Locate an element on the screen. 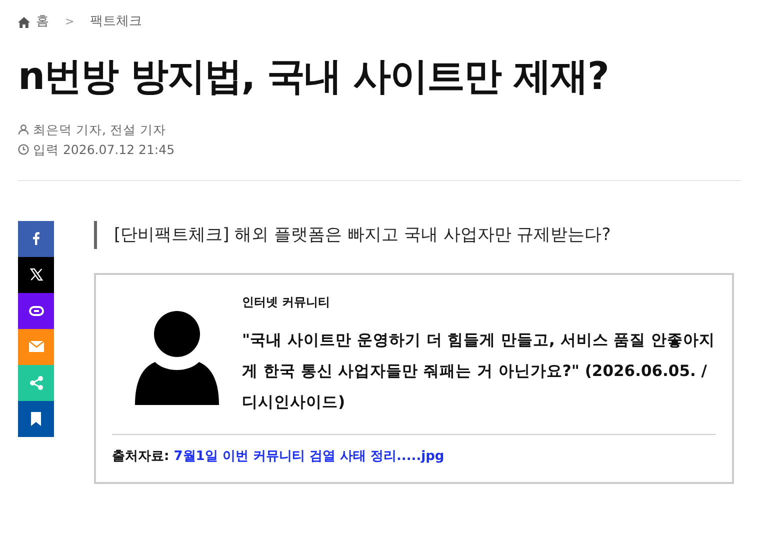 This screenshot has height=537, width=759. article-subtitle: [단비팩트체크] 해외 플랫폼은 빠지고 국내 사업자만 규제받는다? is located at coordinates (417, 234).